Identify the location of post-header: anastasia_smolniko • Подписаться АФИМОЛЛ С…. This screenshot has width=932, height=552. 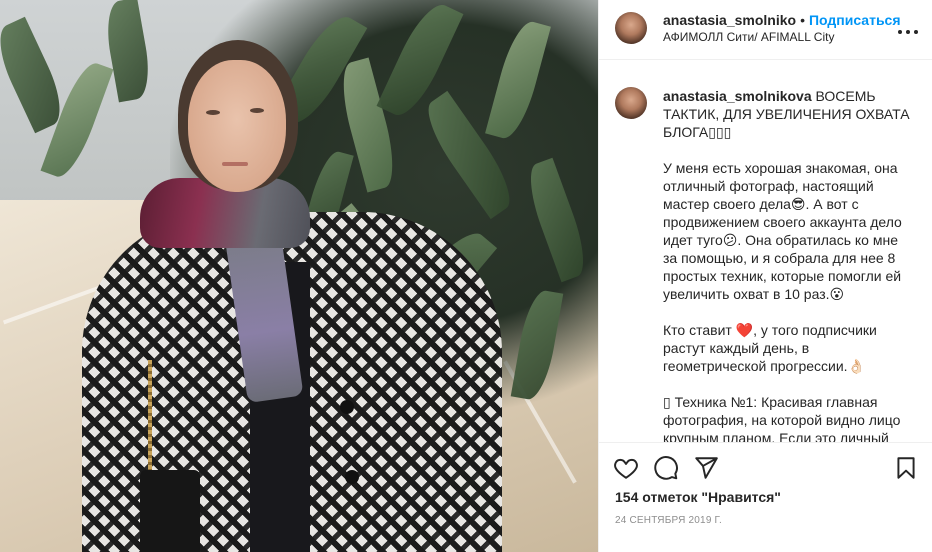
(765, 30).